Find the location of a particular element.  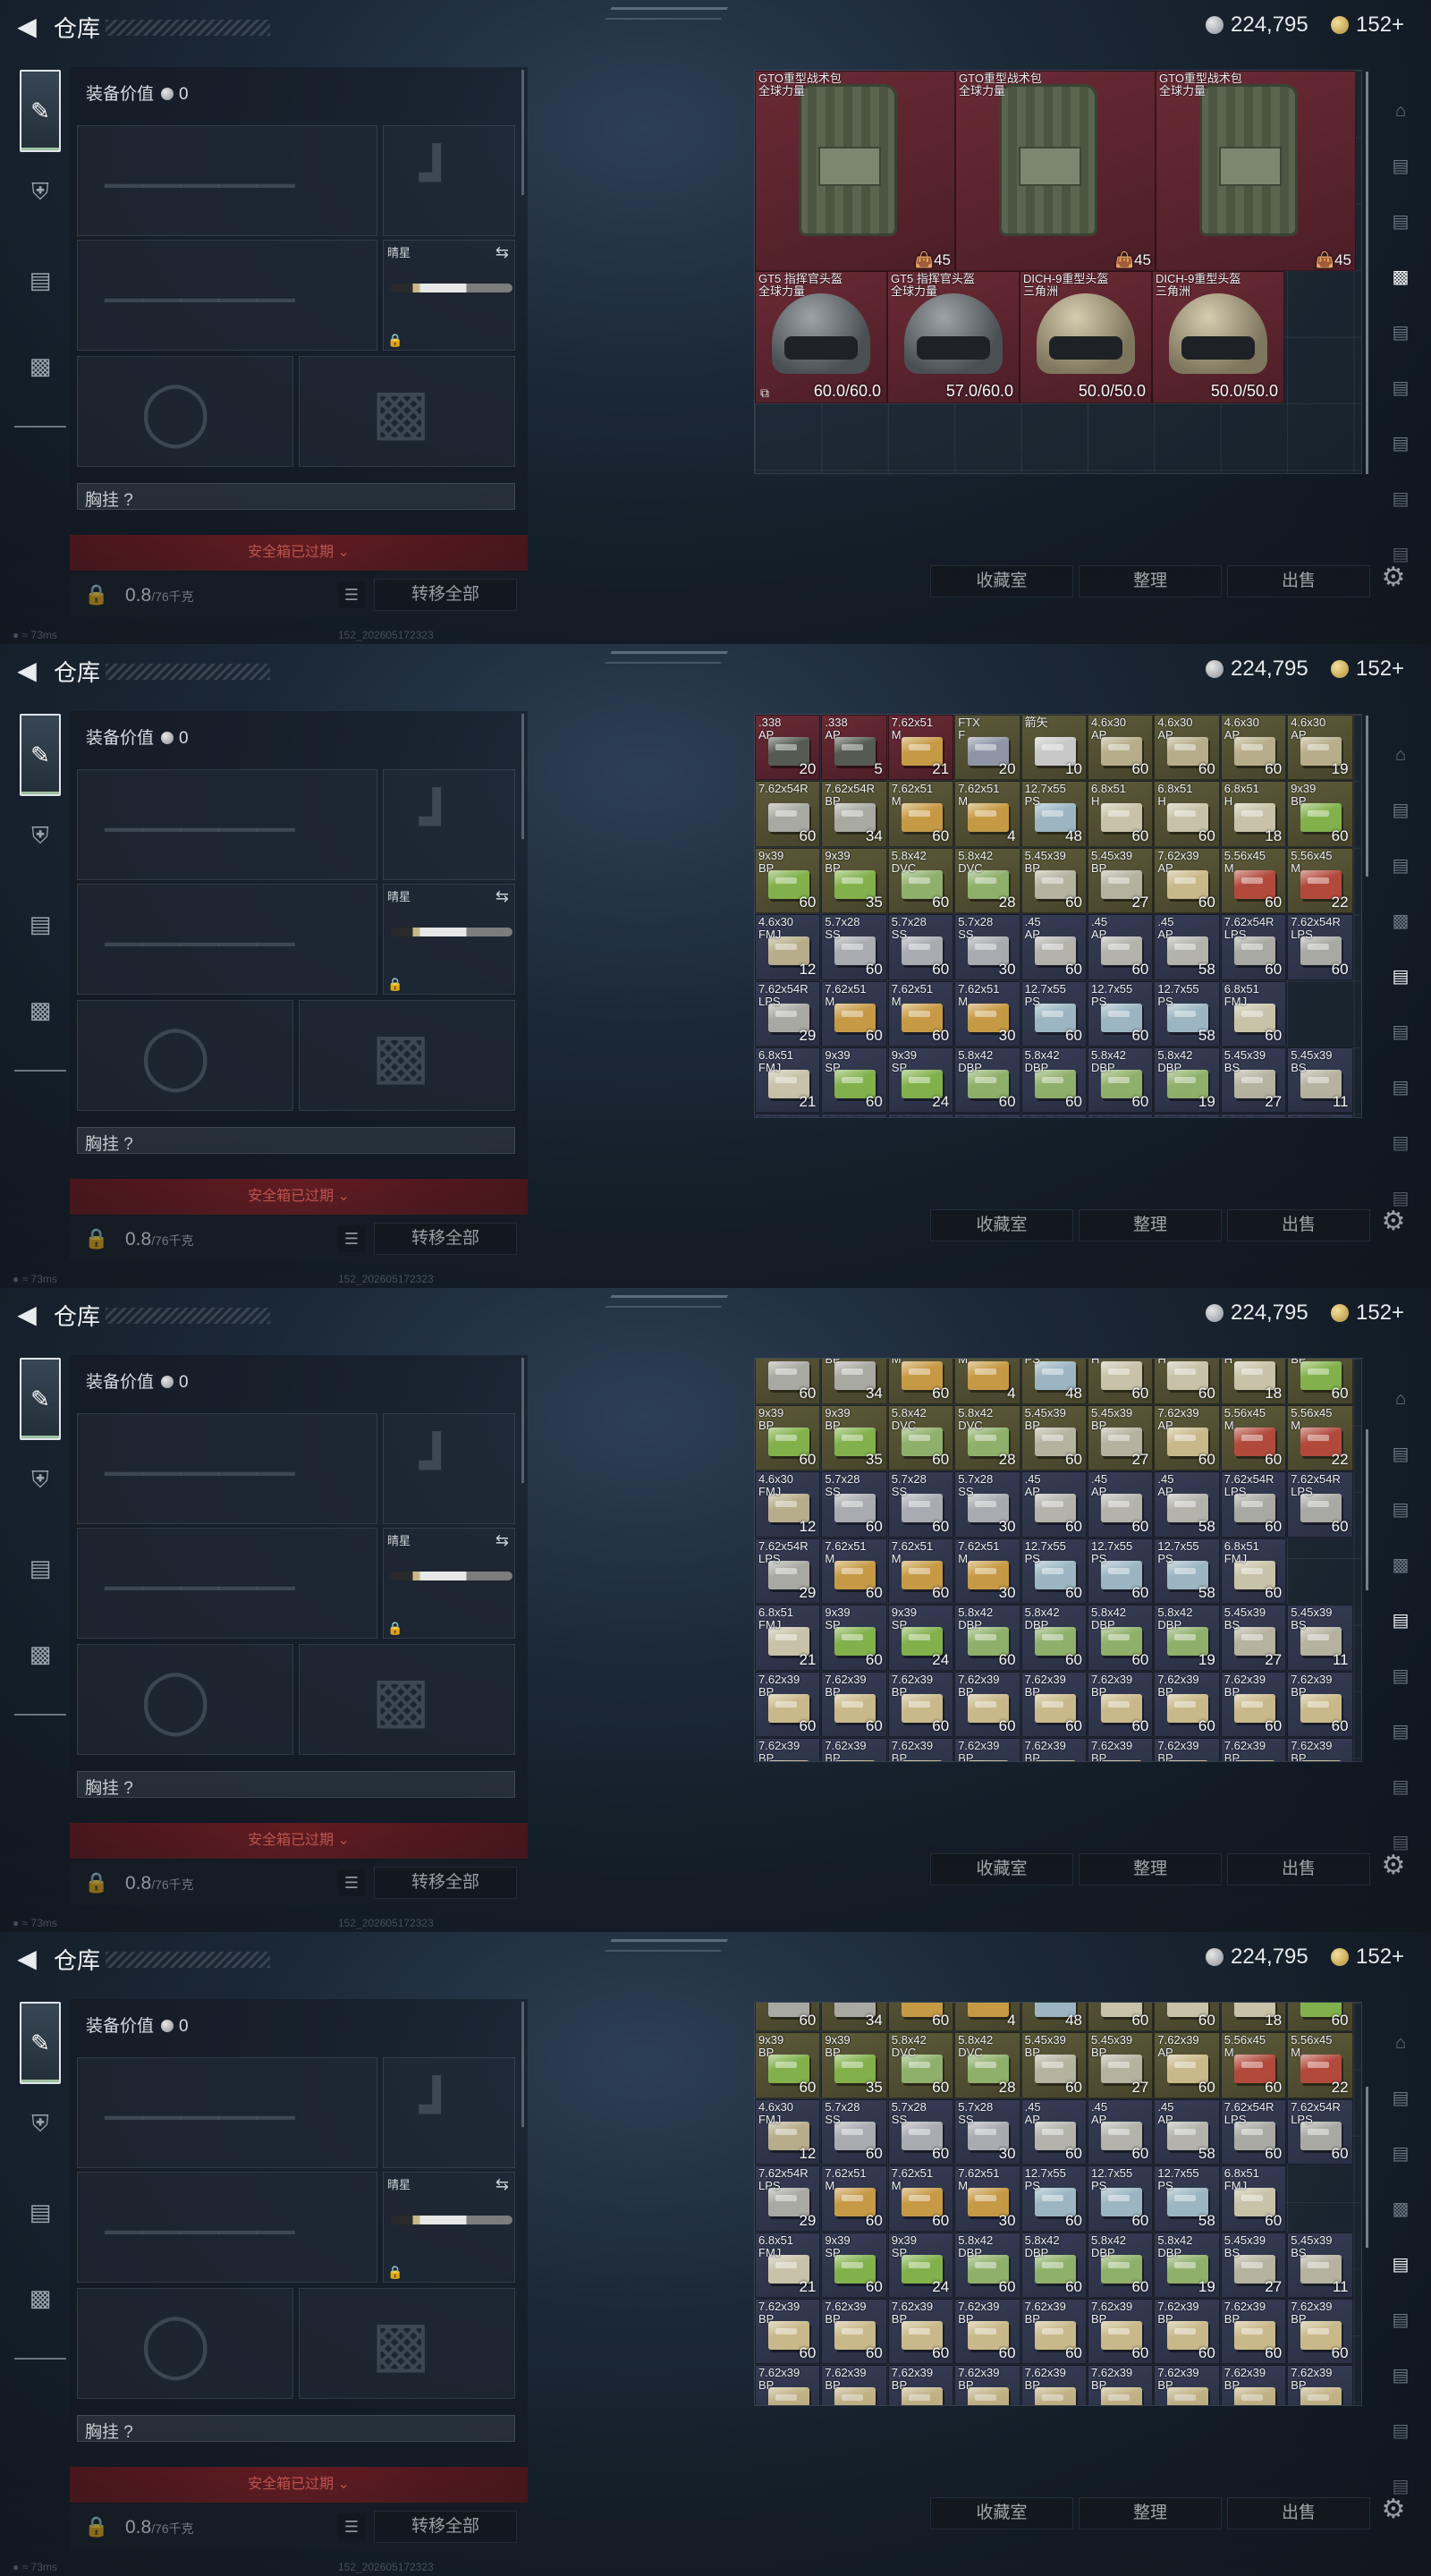

ammo-item: 6.8x51 H 18 is located at coordinates (1253, 1382).